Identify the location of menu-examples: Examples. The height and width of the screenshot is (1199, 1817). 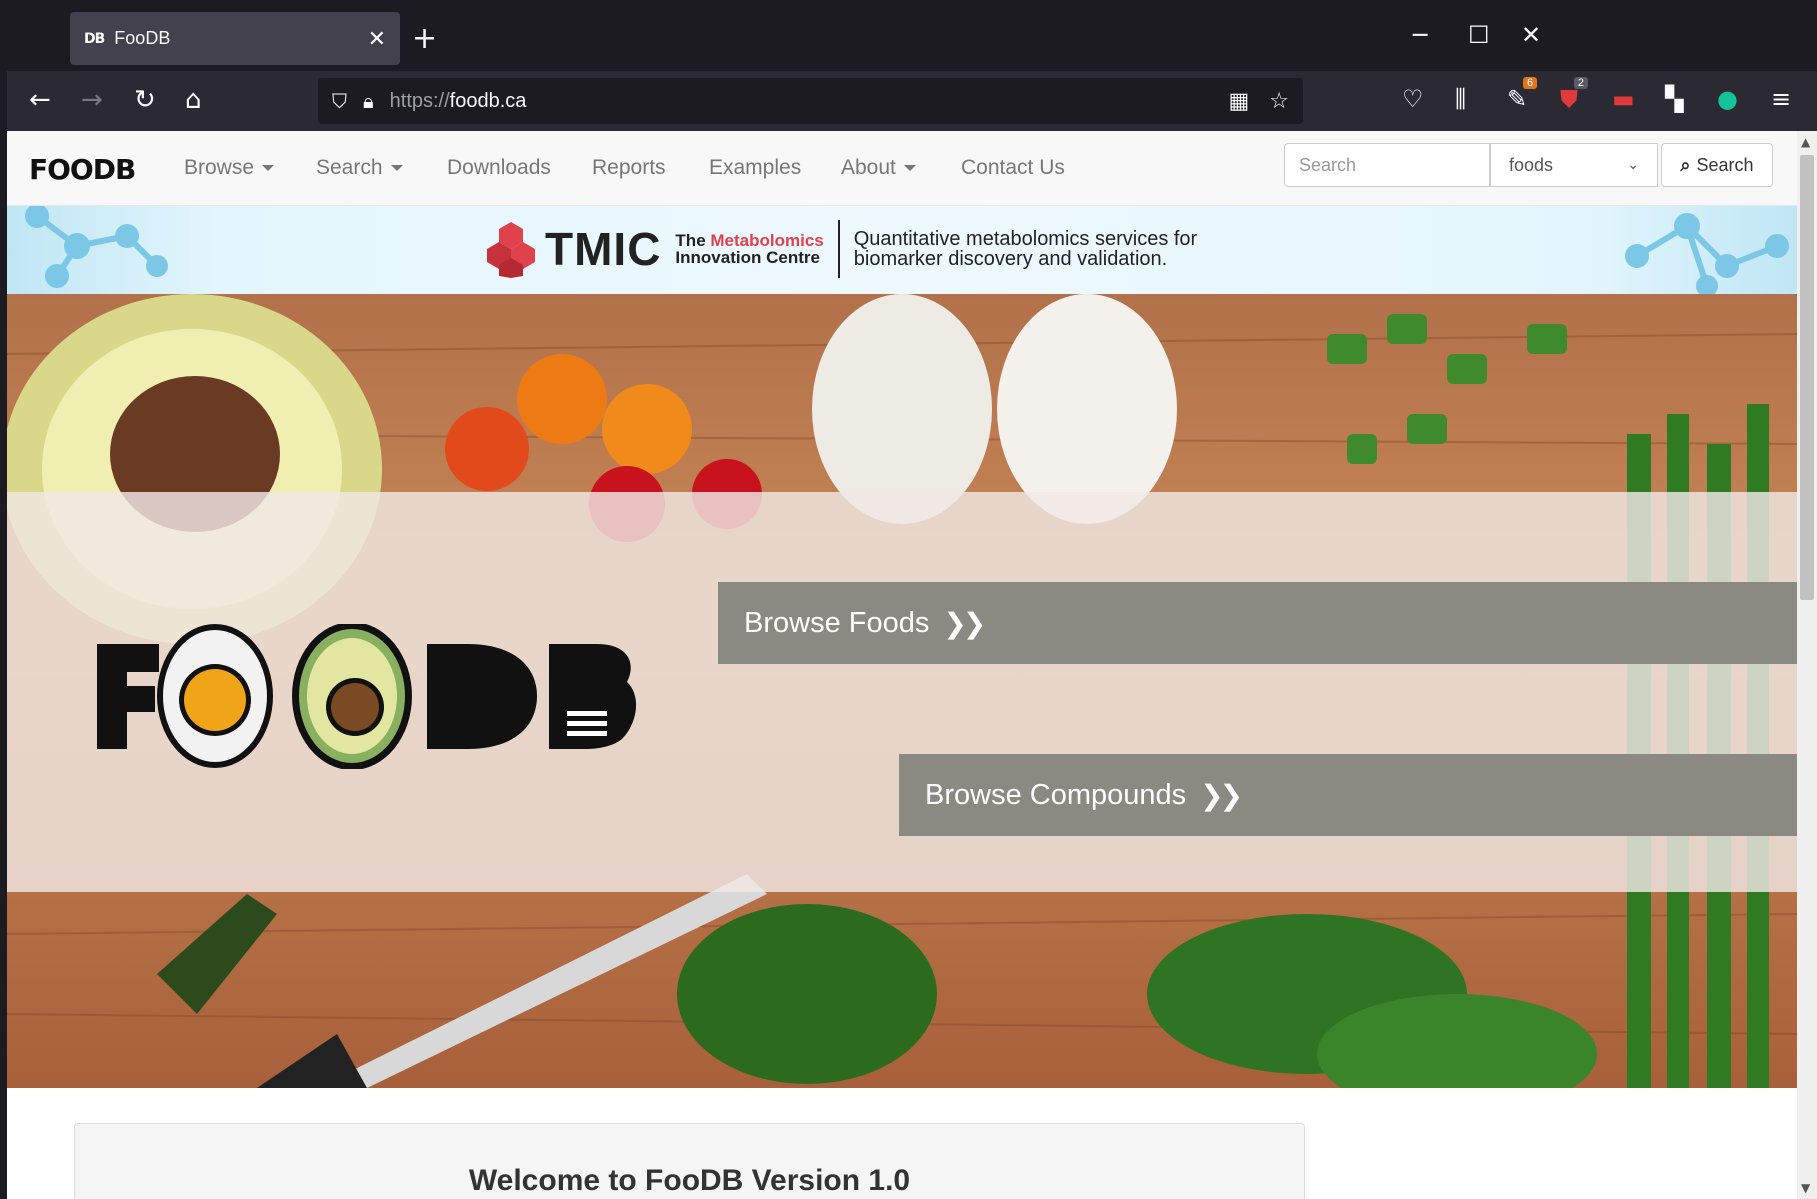
(755, 168).